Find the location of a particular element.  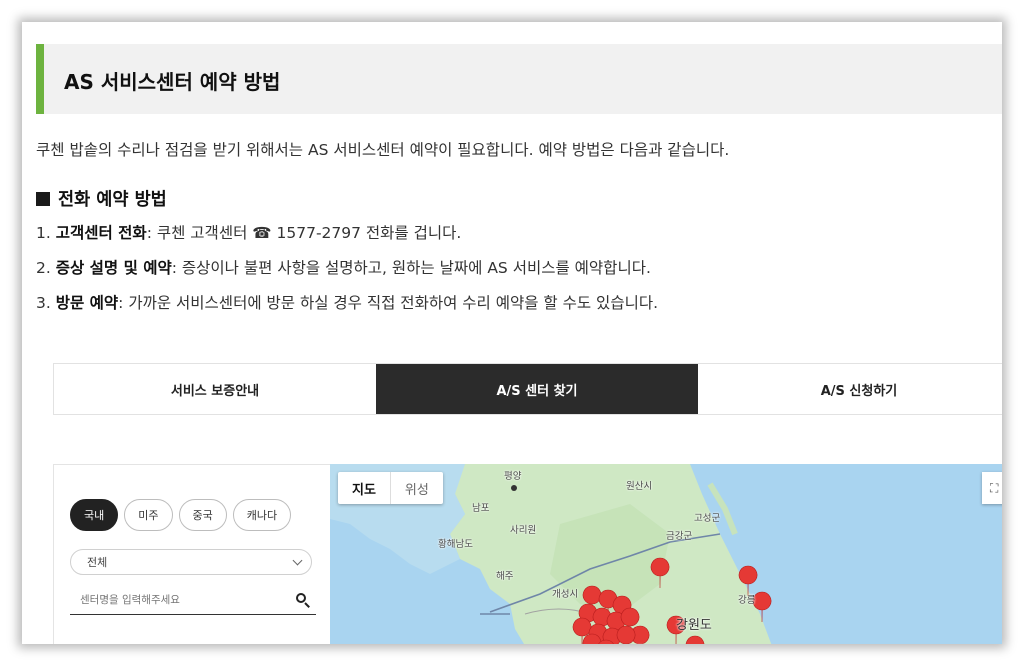

region-domestic-button: 국내 is located at coordinates (94, 515).